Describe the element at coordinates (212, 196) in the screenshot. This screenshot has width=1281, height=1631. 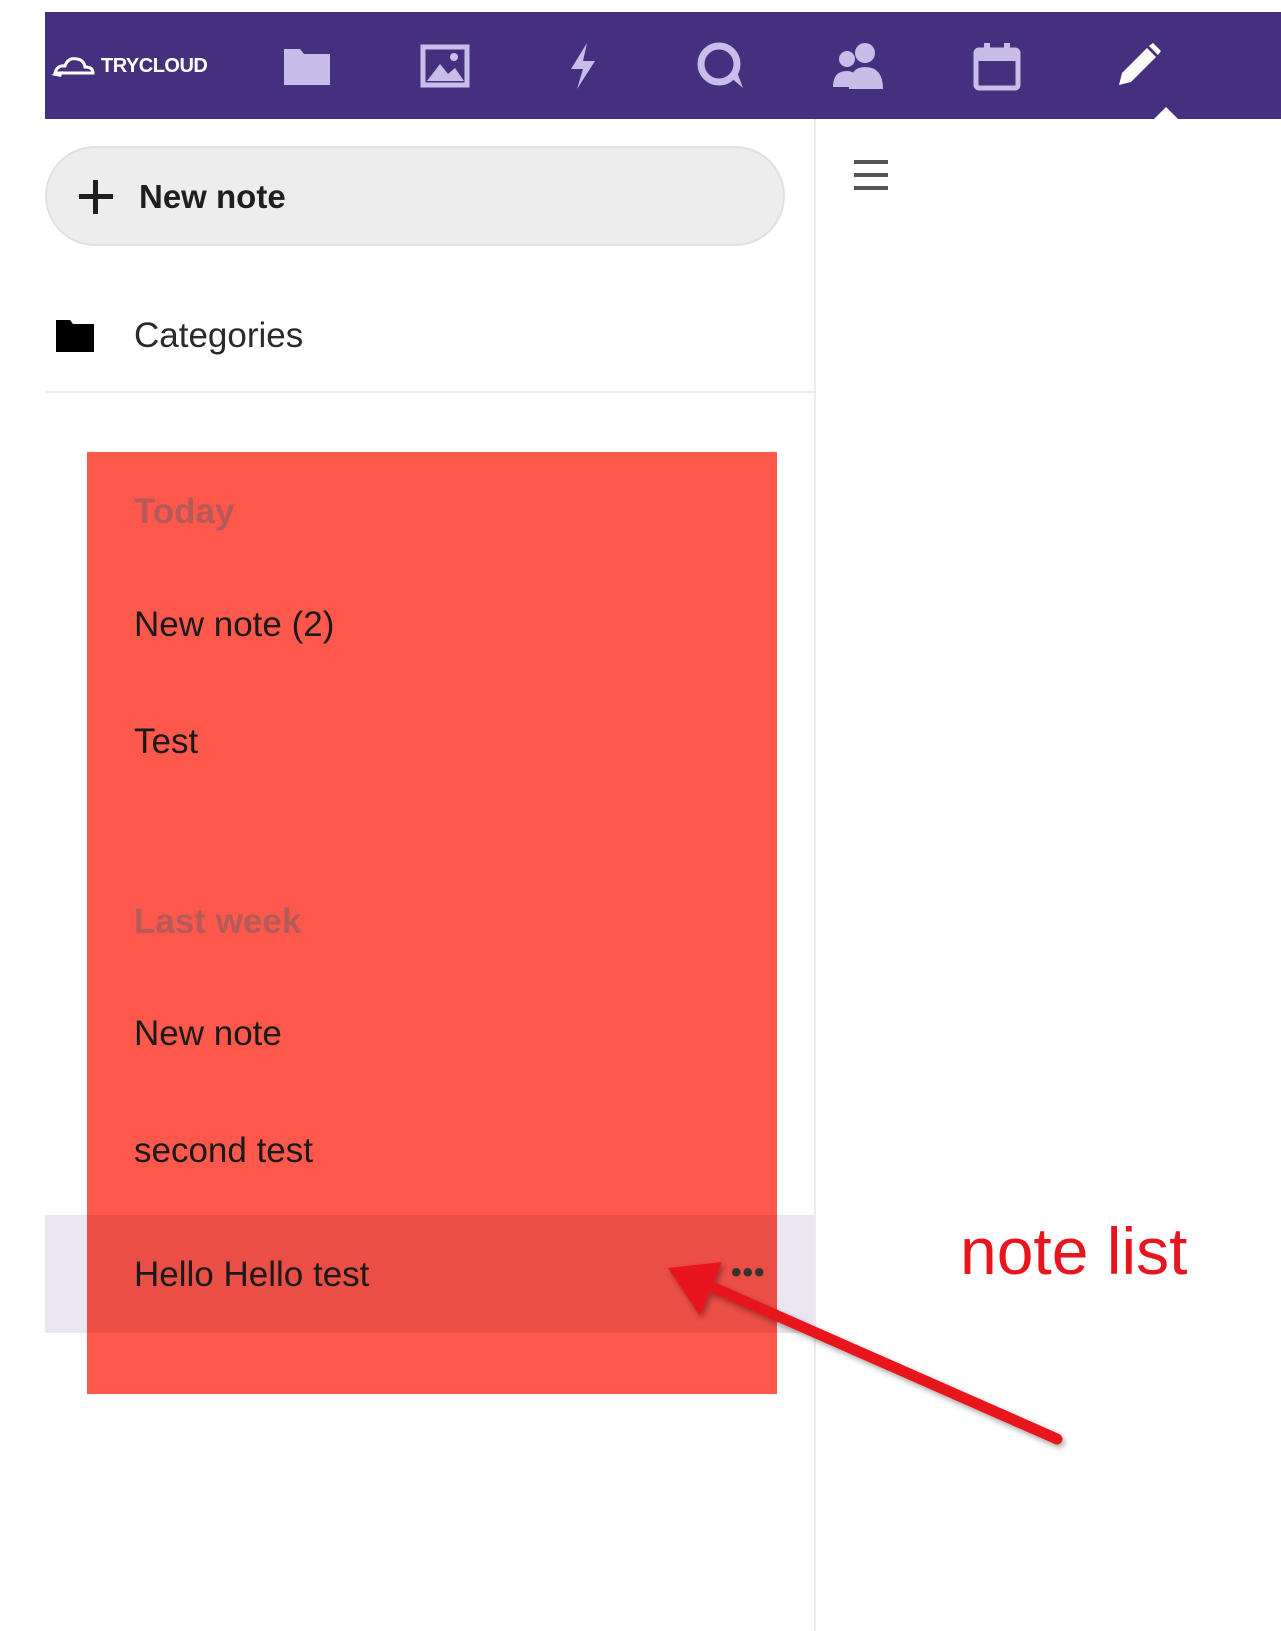
I see `new-note-label: New note` at that location.